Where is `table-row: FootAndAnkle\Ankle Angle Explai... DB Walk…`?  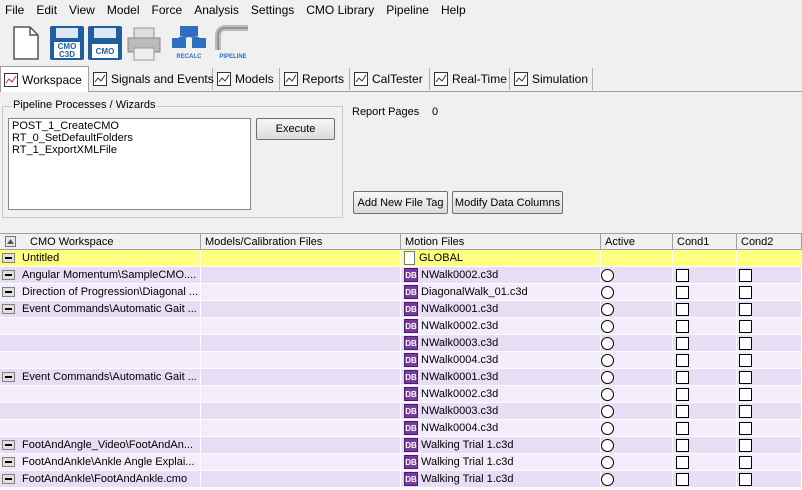
table-row: FootAndAnkle\Ankle Angle Explai... DB Walk… is located at coordinates (401, 462).